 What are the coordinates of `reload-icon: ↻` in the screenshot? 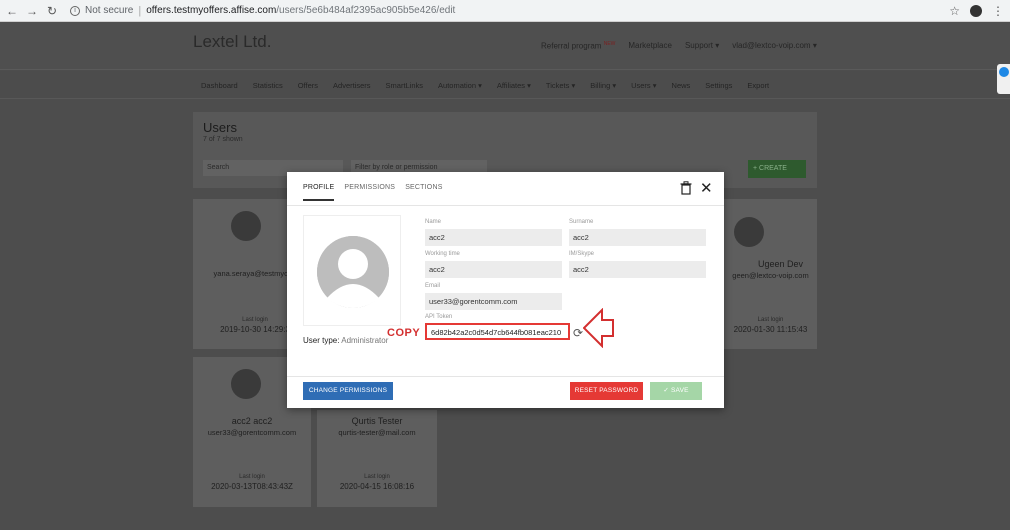 It's located at (52, 11).